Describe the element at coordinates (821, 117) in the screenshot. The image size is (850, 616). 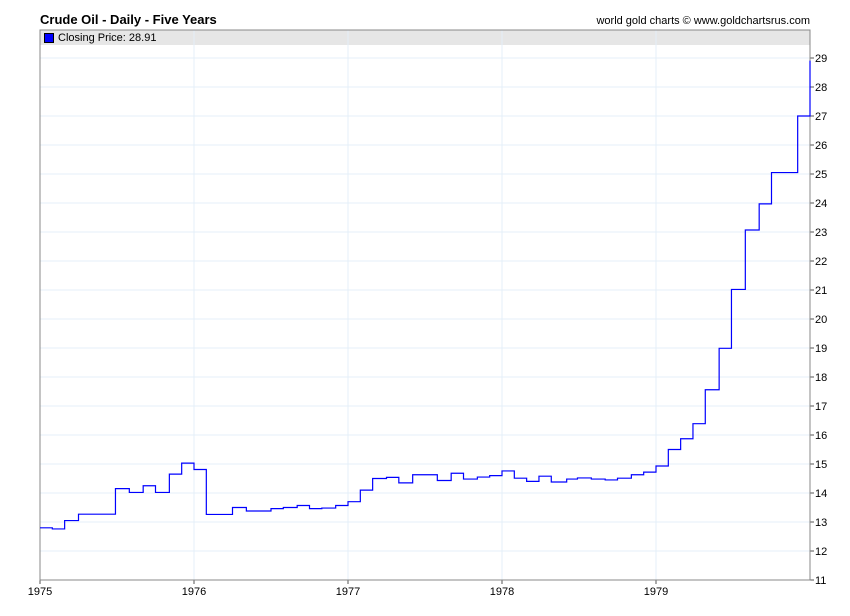
I see `y-tick-label: 27` at that location.